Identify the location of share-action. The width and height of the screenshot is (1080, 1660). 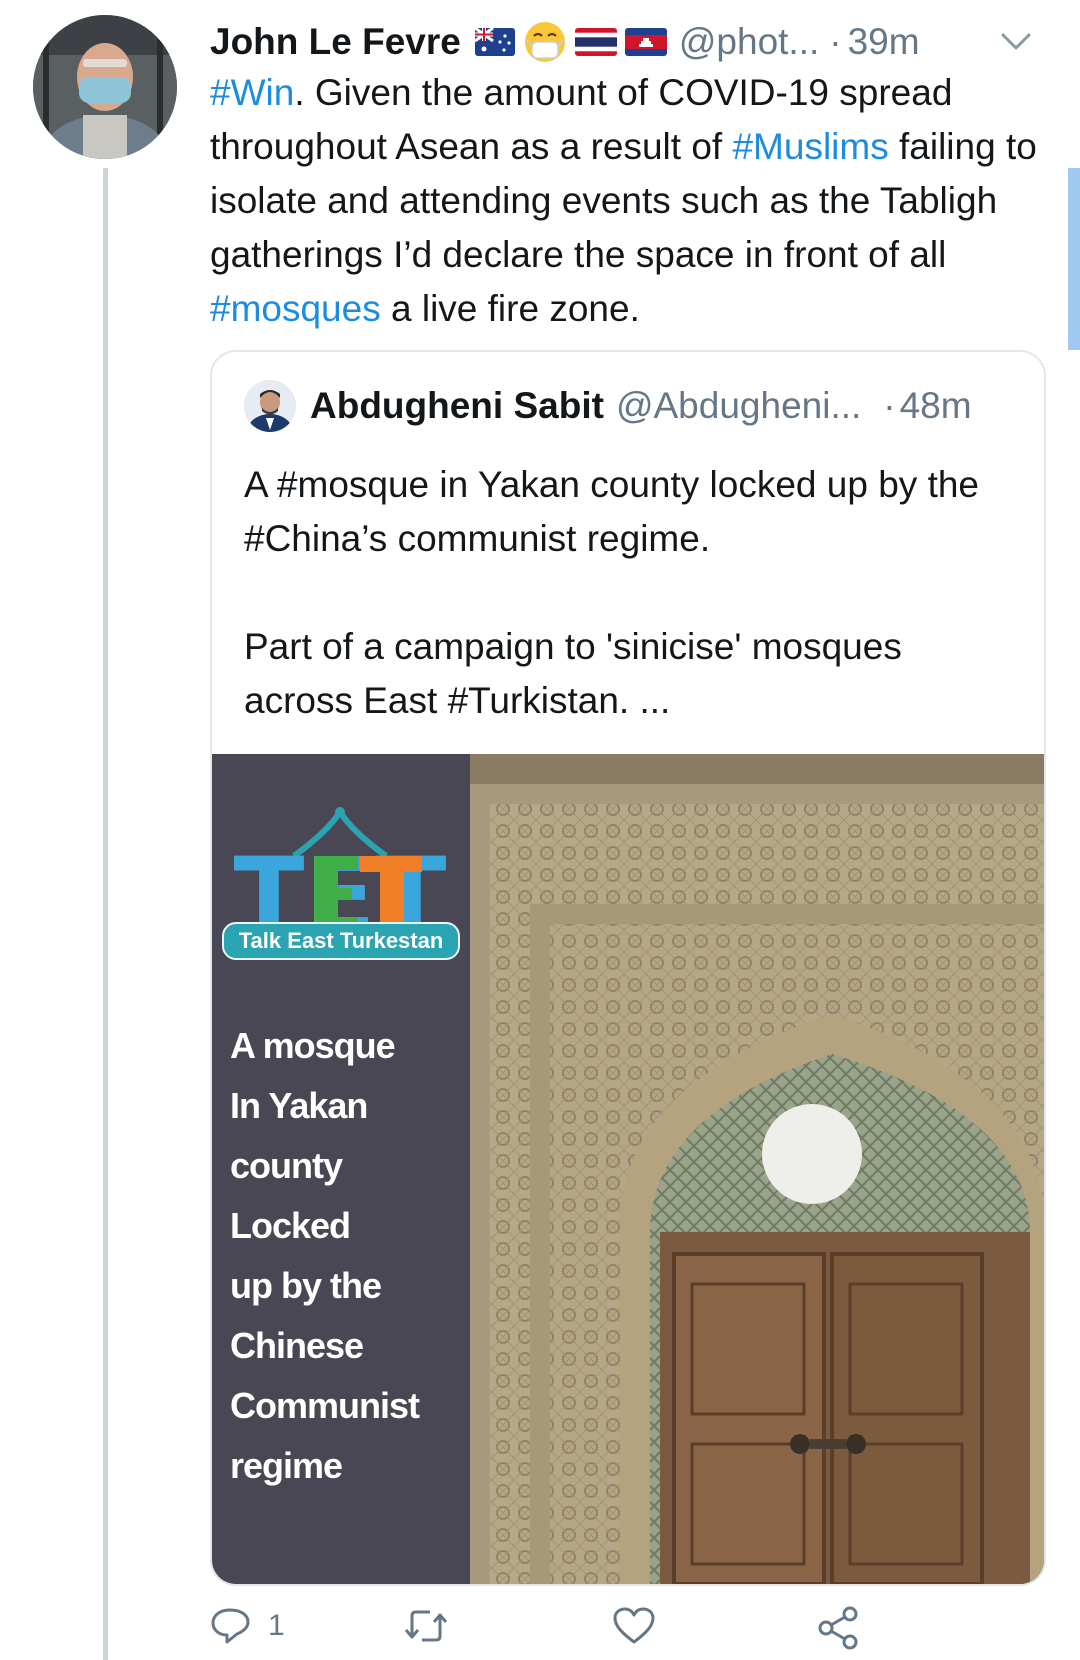
(838, 1628).